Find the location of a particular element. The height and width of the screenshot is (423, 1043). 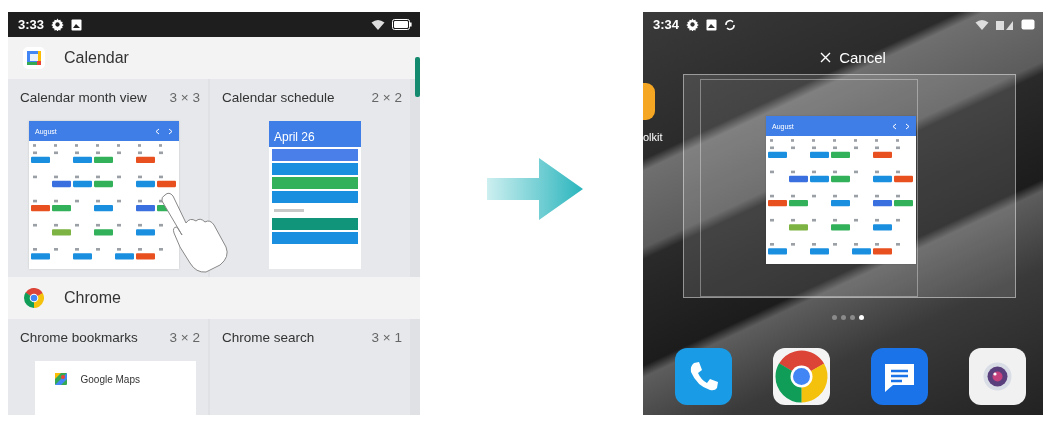

app-icon is located at coordinates (649, 101).